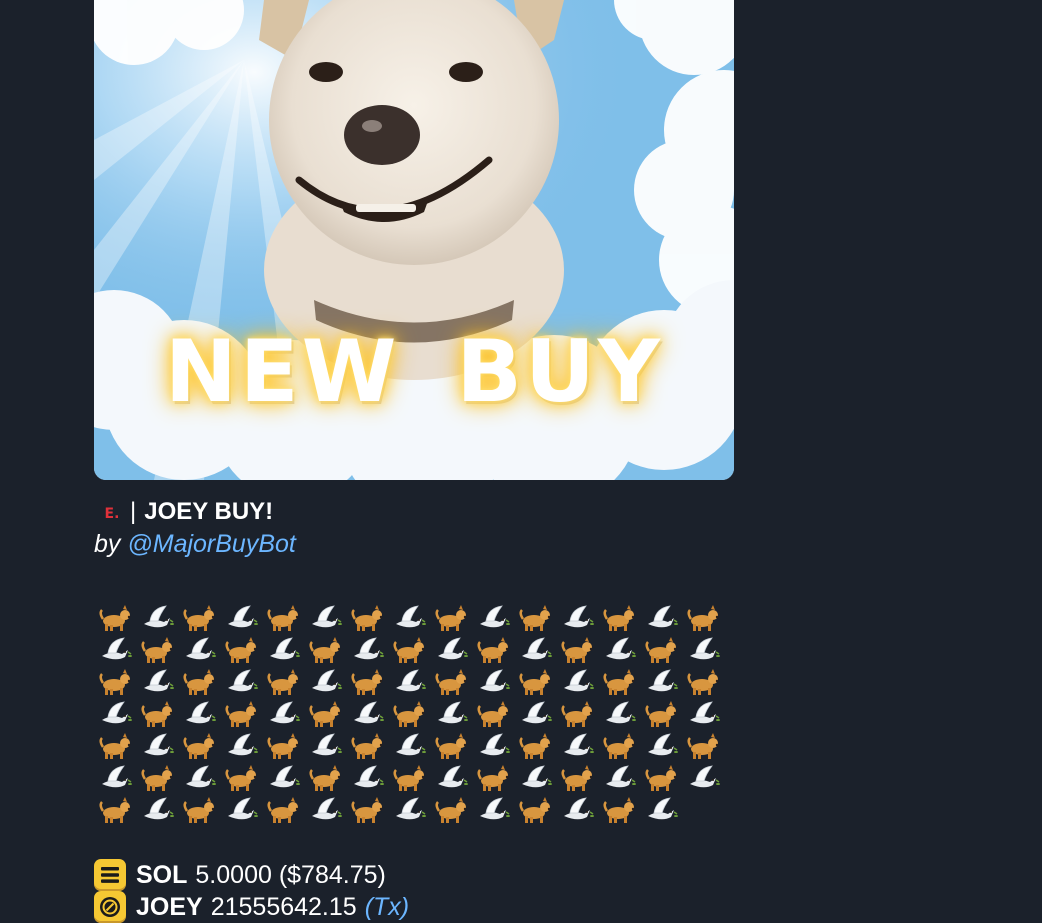 This screenshot has width=1042, height=923. I want to click on stat-label-sol: SOL, so click(162, 875).